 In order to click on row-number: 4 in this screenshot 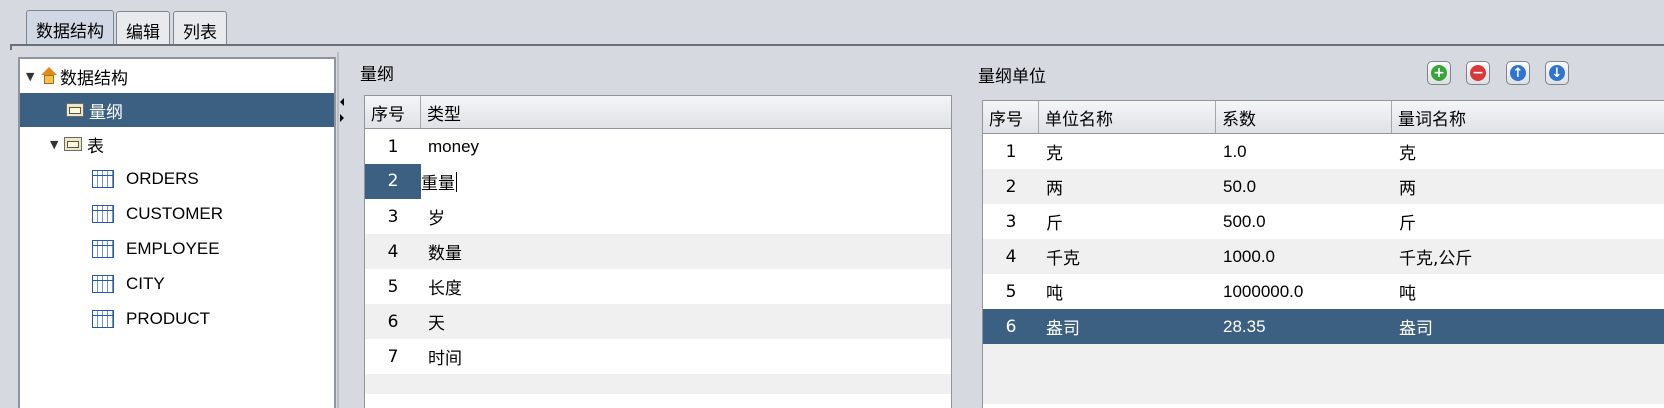, I will do `click(393, 251)`.